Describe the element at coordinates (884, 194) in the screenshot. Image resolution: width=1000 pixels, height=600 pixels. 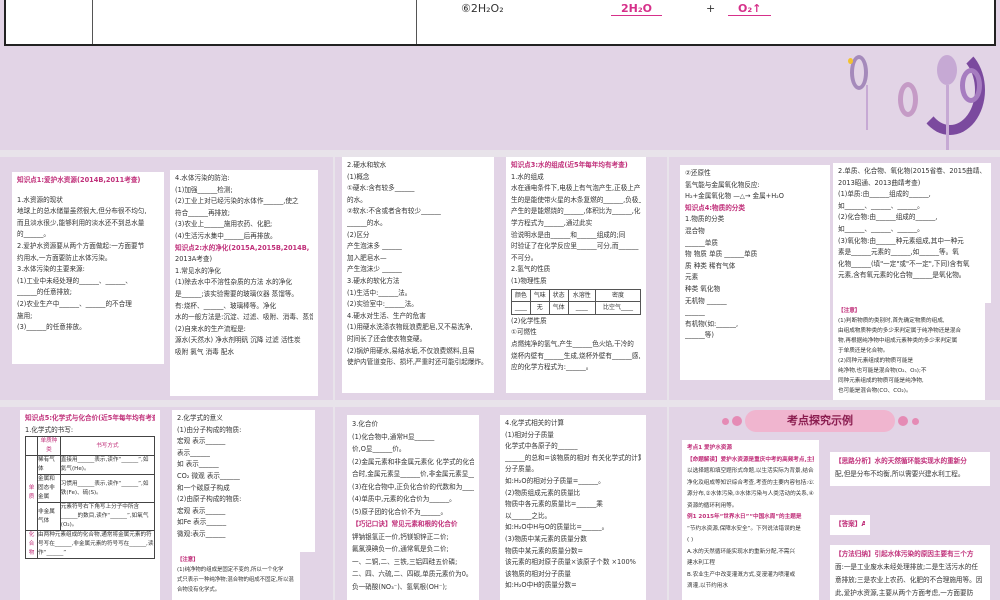
I see `text-line: (1)单质:由______组成的______,` at that location.